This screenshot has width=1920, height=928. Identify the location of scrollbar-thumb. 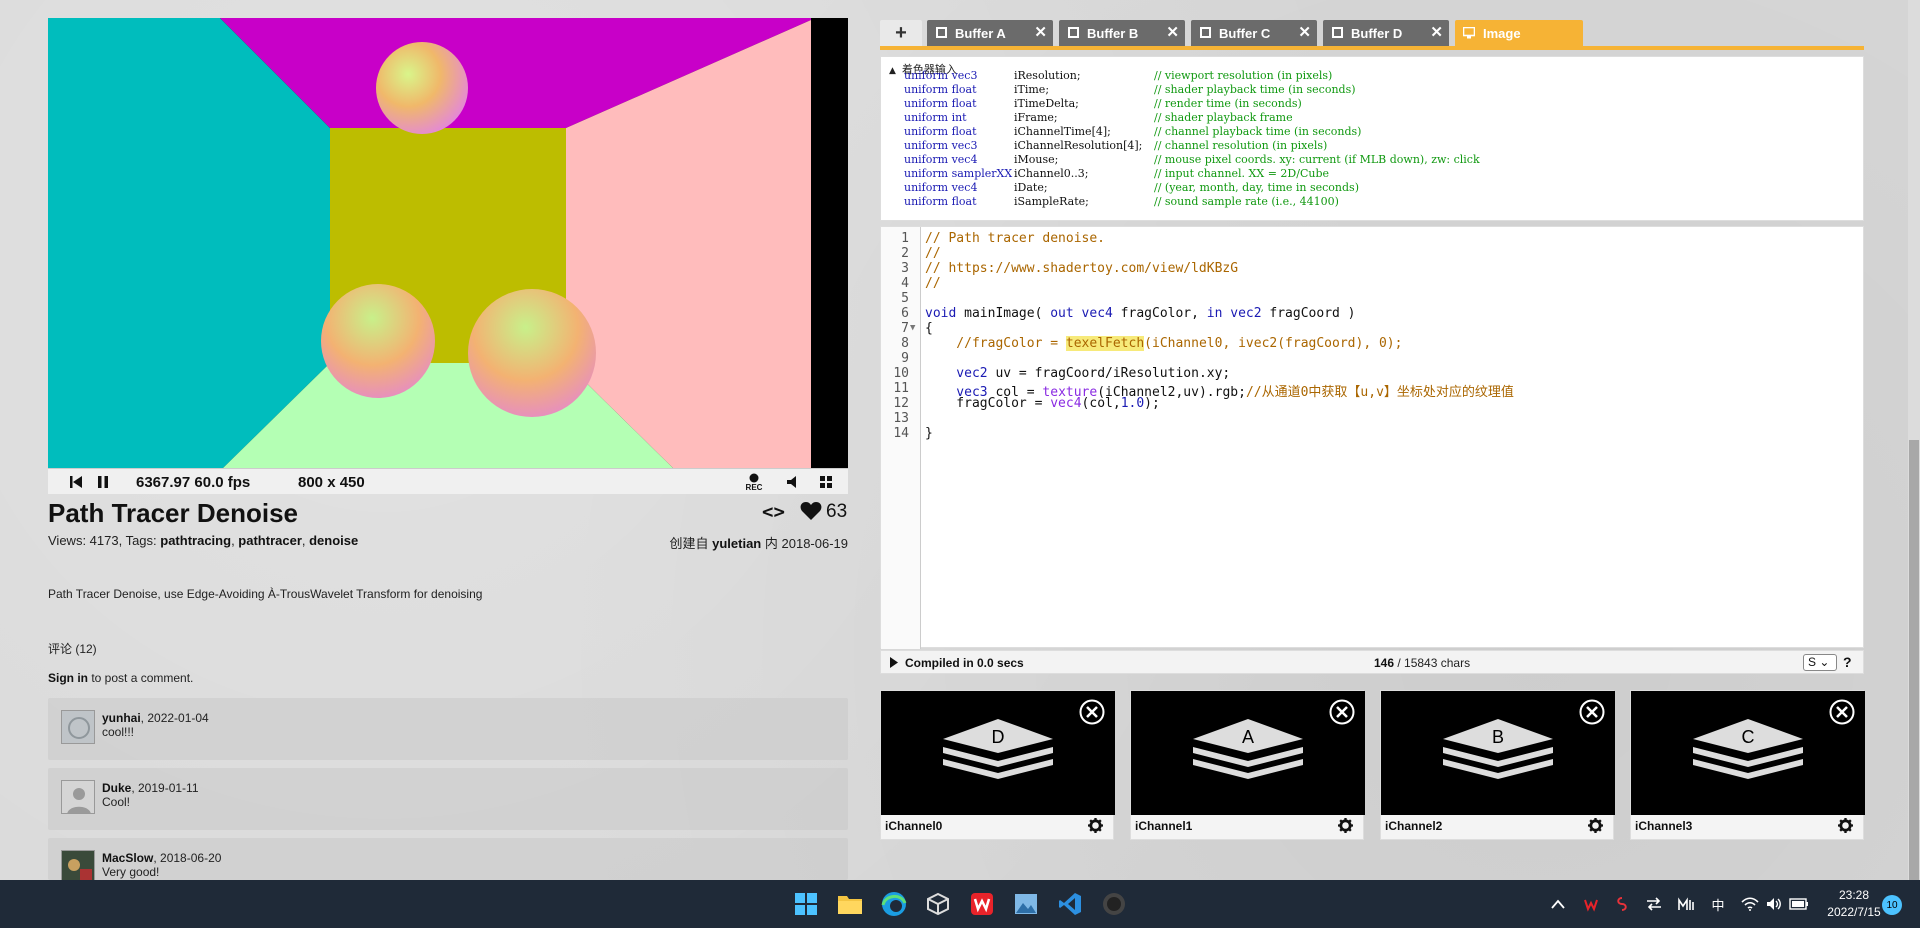
(1914, 660).